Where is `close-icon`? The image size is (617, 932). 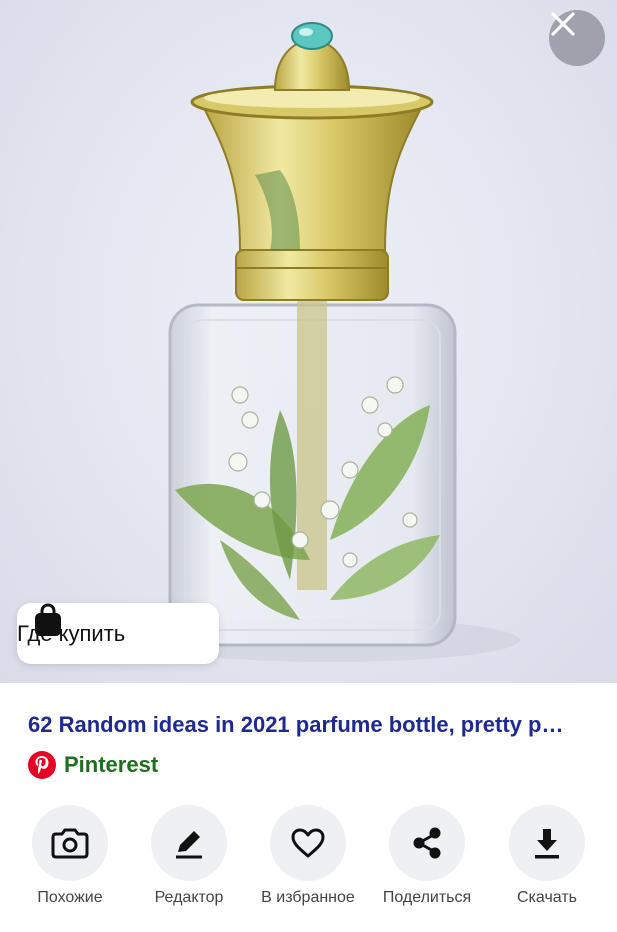 close-icon is located at coordinates (563, 24).